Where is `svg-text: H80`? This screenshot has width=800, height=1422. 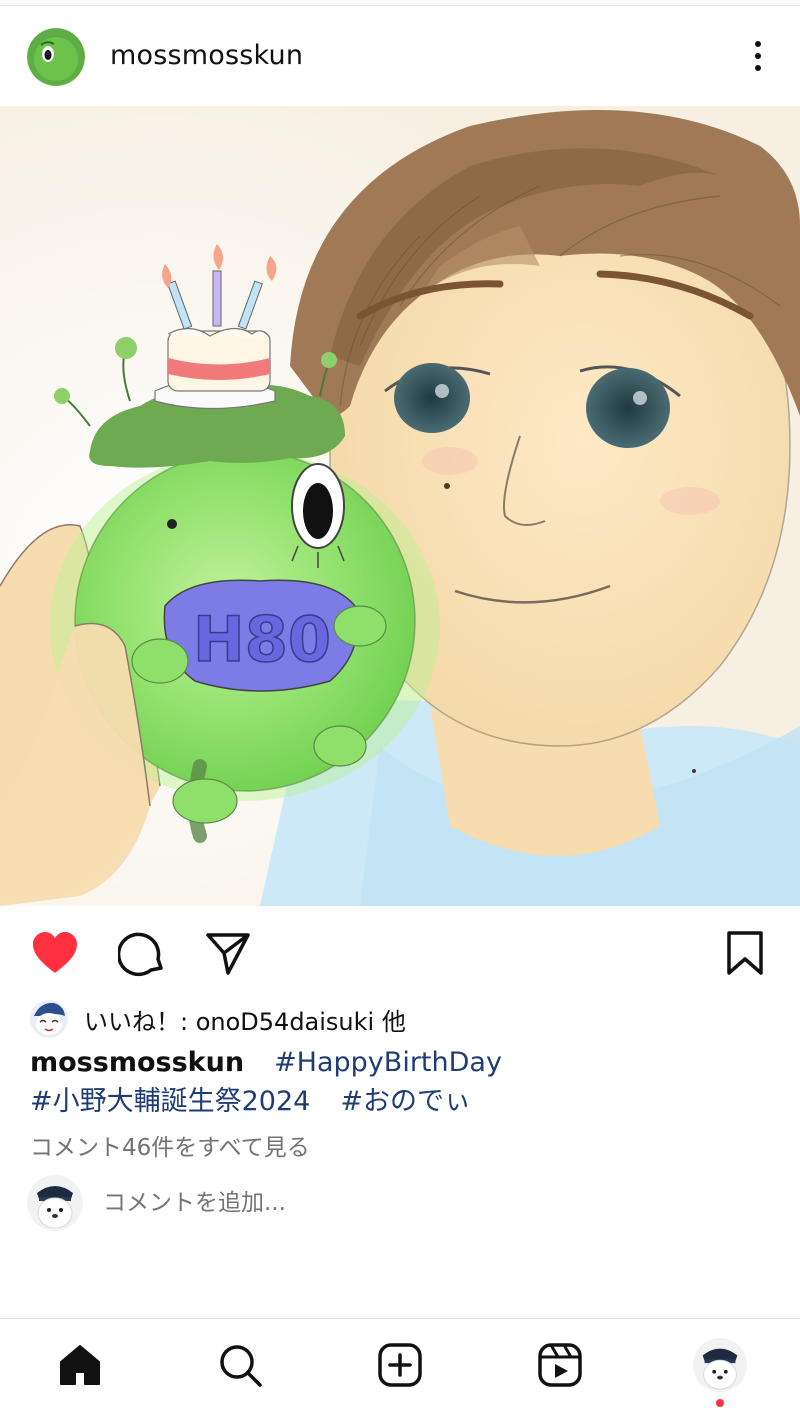
svg-text: H80 is located at coordinates (262, 639).